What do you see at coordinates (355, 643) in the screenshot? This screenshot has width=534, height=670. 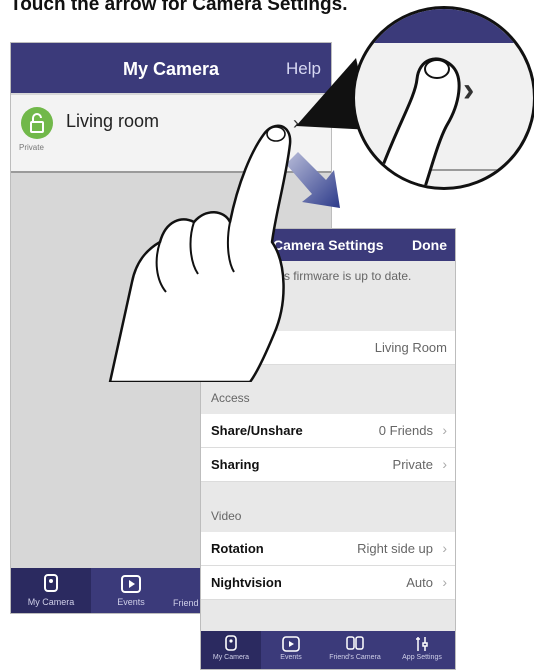 I see `friends-camera-icon` at bounding box center [355, 643].